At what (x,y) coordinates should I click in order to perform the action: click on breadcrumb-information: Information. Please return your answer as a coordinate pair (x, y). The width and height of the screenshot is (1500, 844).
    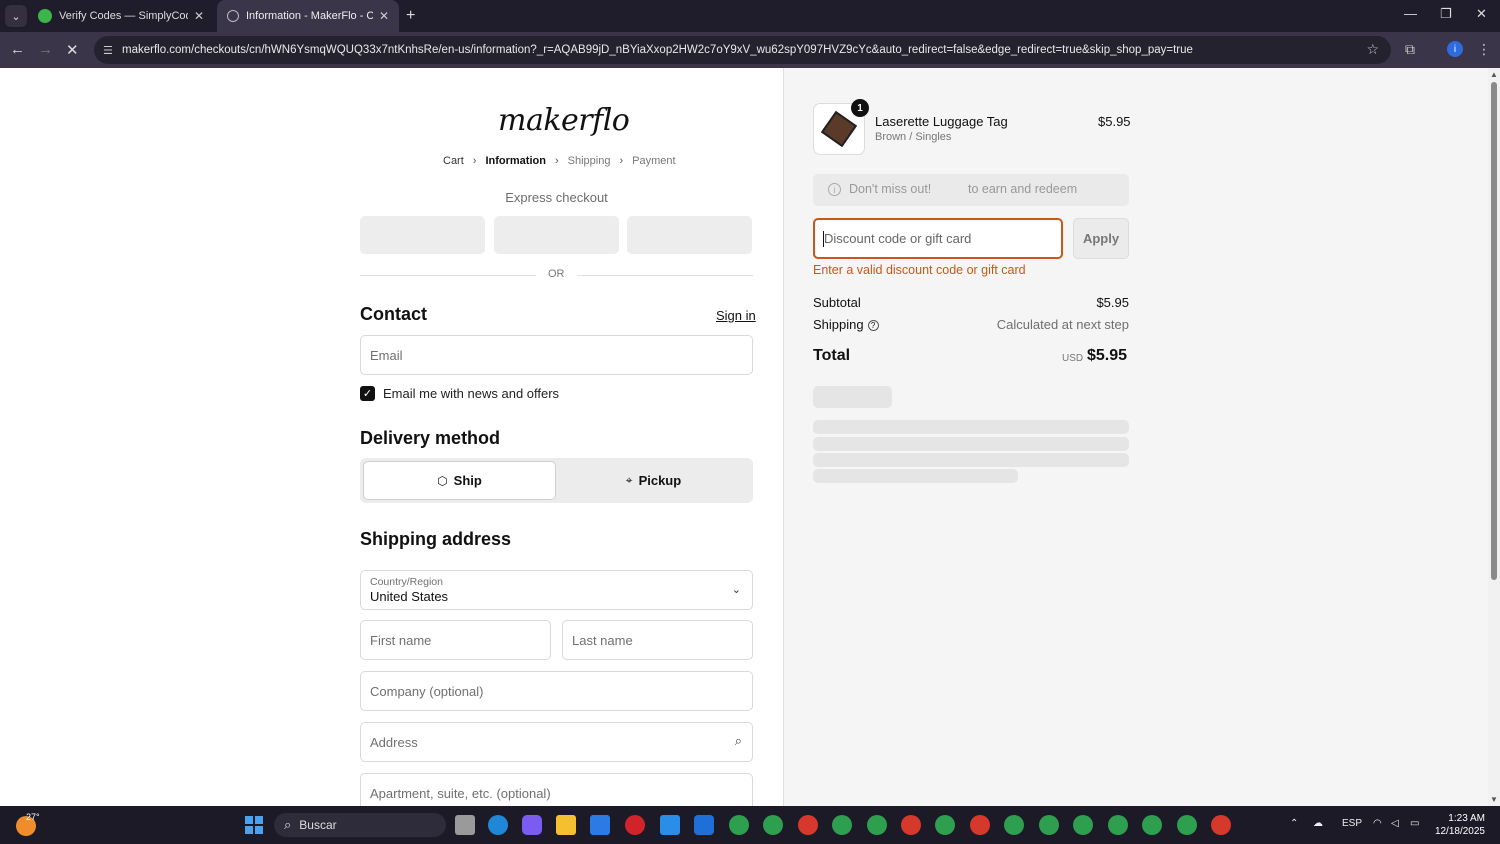
    Looking at the image, I should click on (515, 161).